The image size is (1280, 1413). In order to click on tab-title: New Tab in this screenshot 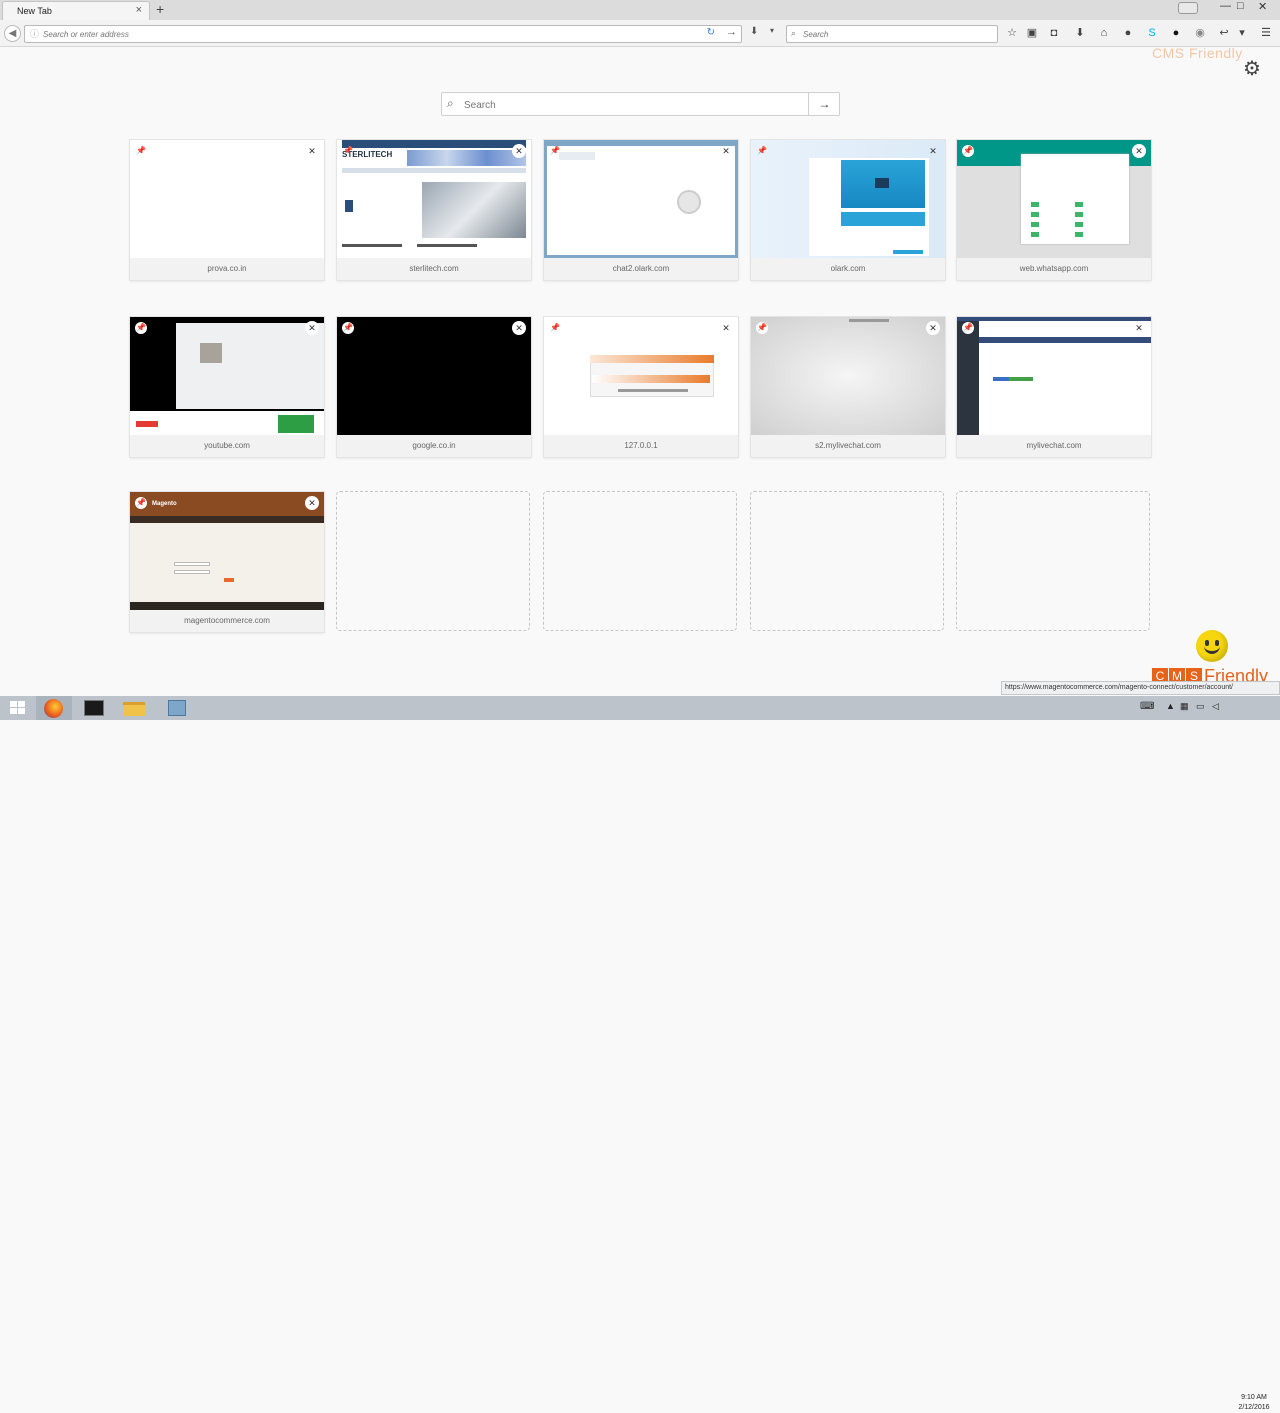, I will do `click(34, 11)`.